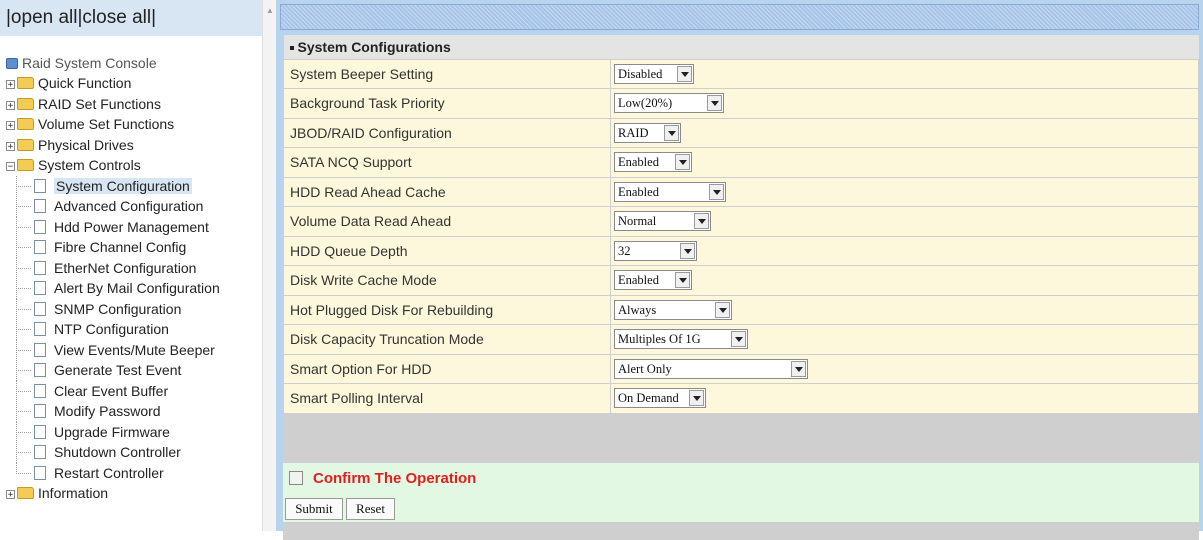  I want to click on setting-value-cell: Alert Only, so click(904, 368).